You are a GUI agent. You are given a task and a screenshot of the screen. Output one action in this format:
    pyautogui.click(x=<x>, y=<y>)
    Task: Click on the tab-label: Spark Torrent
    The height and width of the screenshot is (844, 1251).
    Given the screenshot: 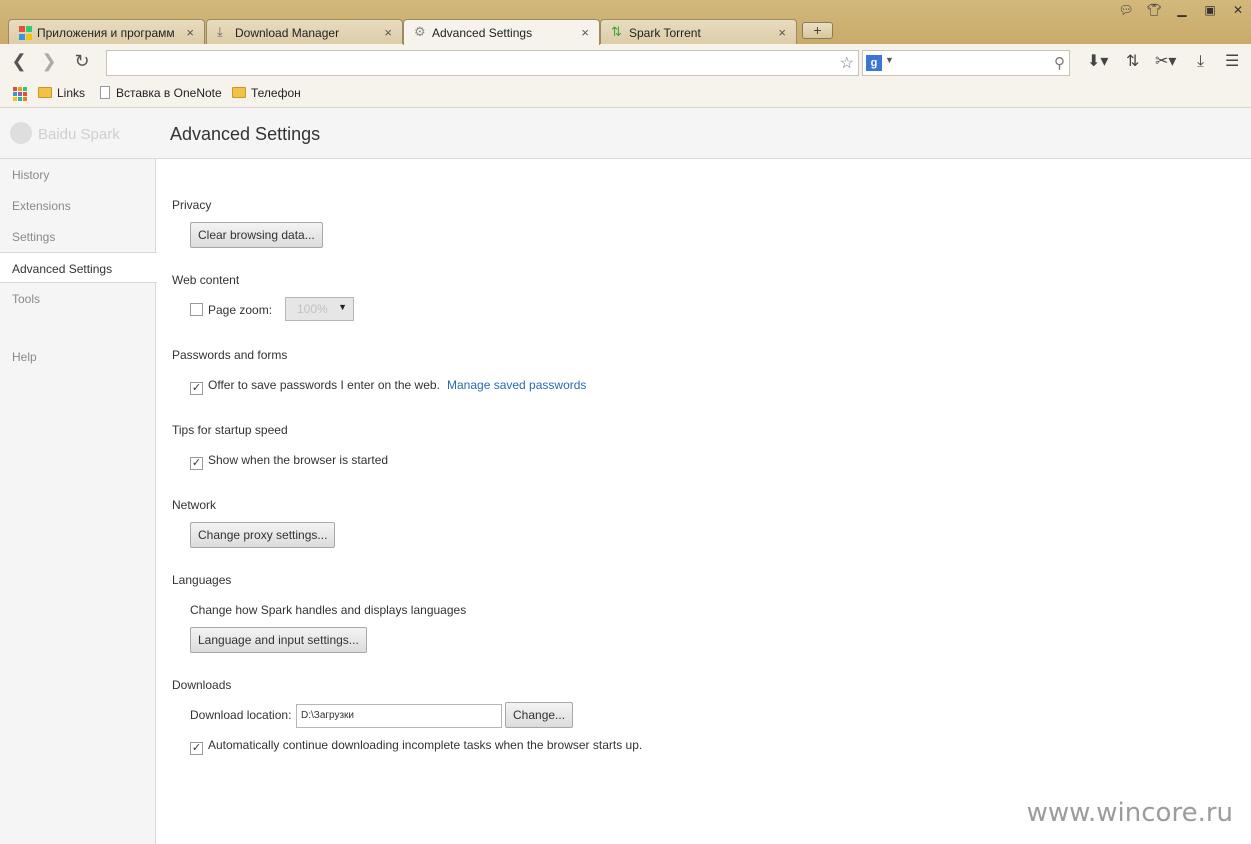 What is the action you would take?
    pyautogui.click(x=665, y=33)
    